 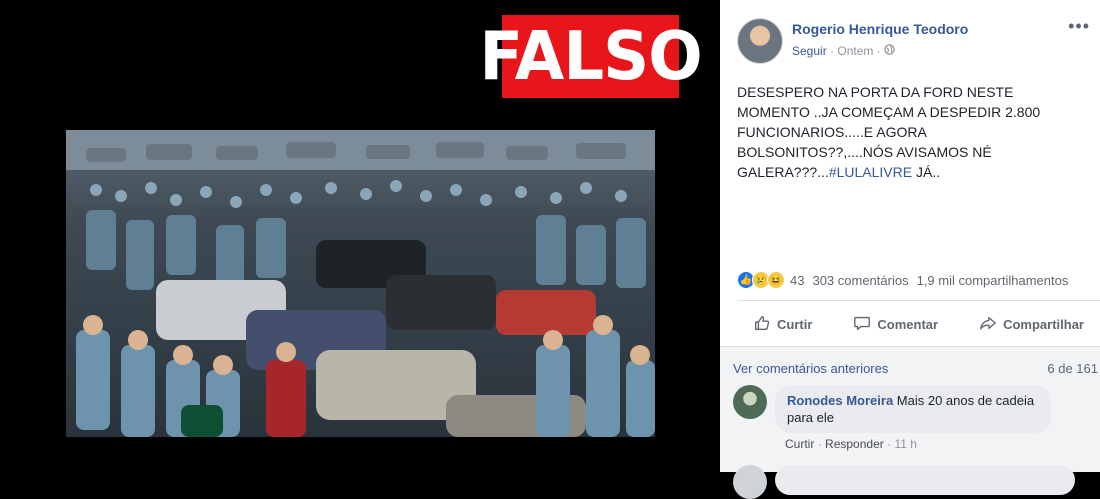 I want to click on post-meta: Seguir · Ontem ·, so click(x=843, y=51).